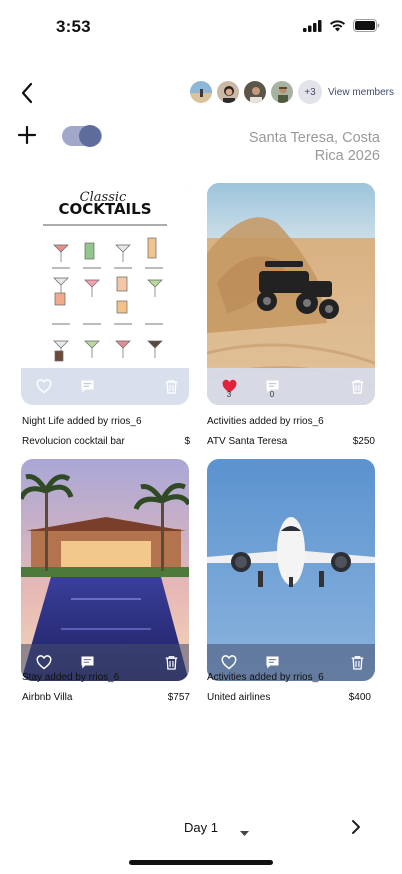 The height and width of the screenshot is (874, 402). What do you see at coordinates (310, 92) in the screenshot?
I see `more-members-badge: +3` at bounding box center [310, 92].